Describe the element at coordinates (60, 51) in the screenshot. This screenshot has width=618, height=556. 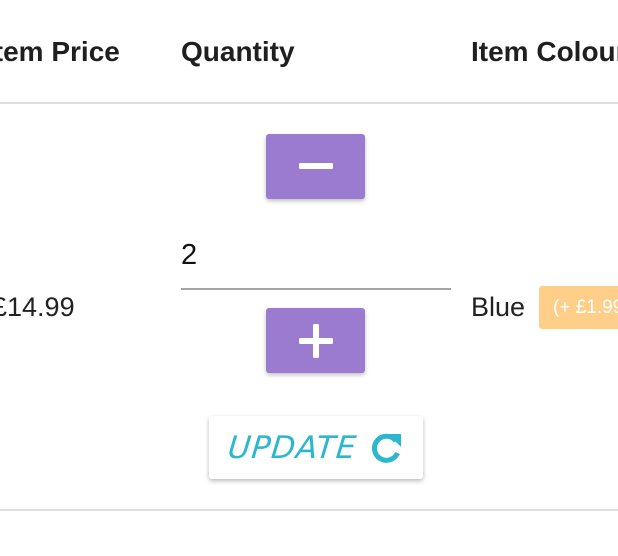
I see `header-item-price: Item Price` at that location.